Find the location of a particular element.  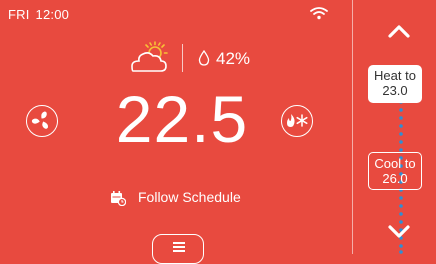

status-bar: FRI 12:00 is located at coordinates (41, 14).